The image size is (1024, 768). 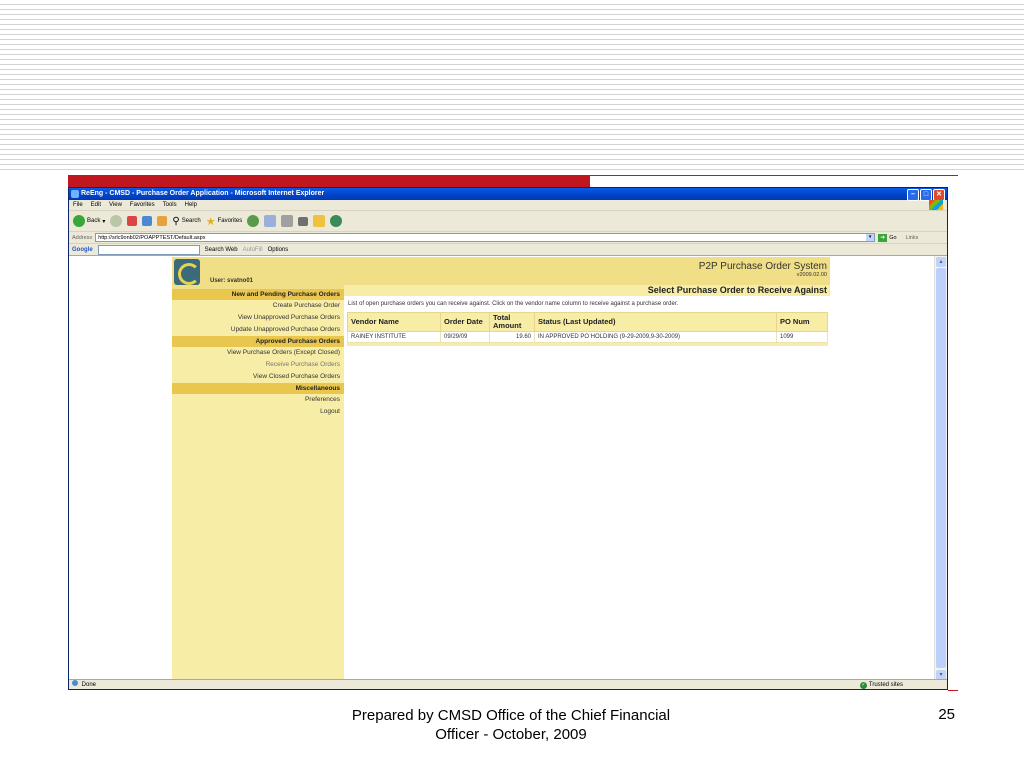 What do you see at coordinates (394, 337) in the screenshot?
I see `vendor-link: RAINEY INSTITUTE` at bounding box center [394, 337].